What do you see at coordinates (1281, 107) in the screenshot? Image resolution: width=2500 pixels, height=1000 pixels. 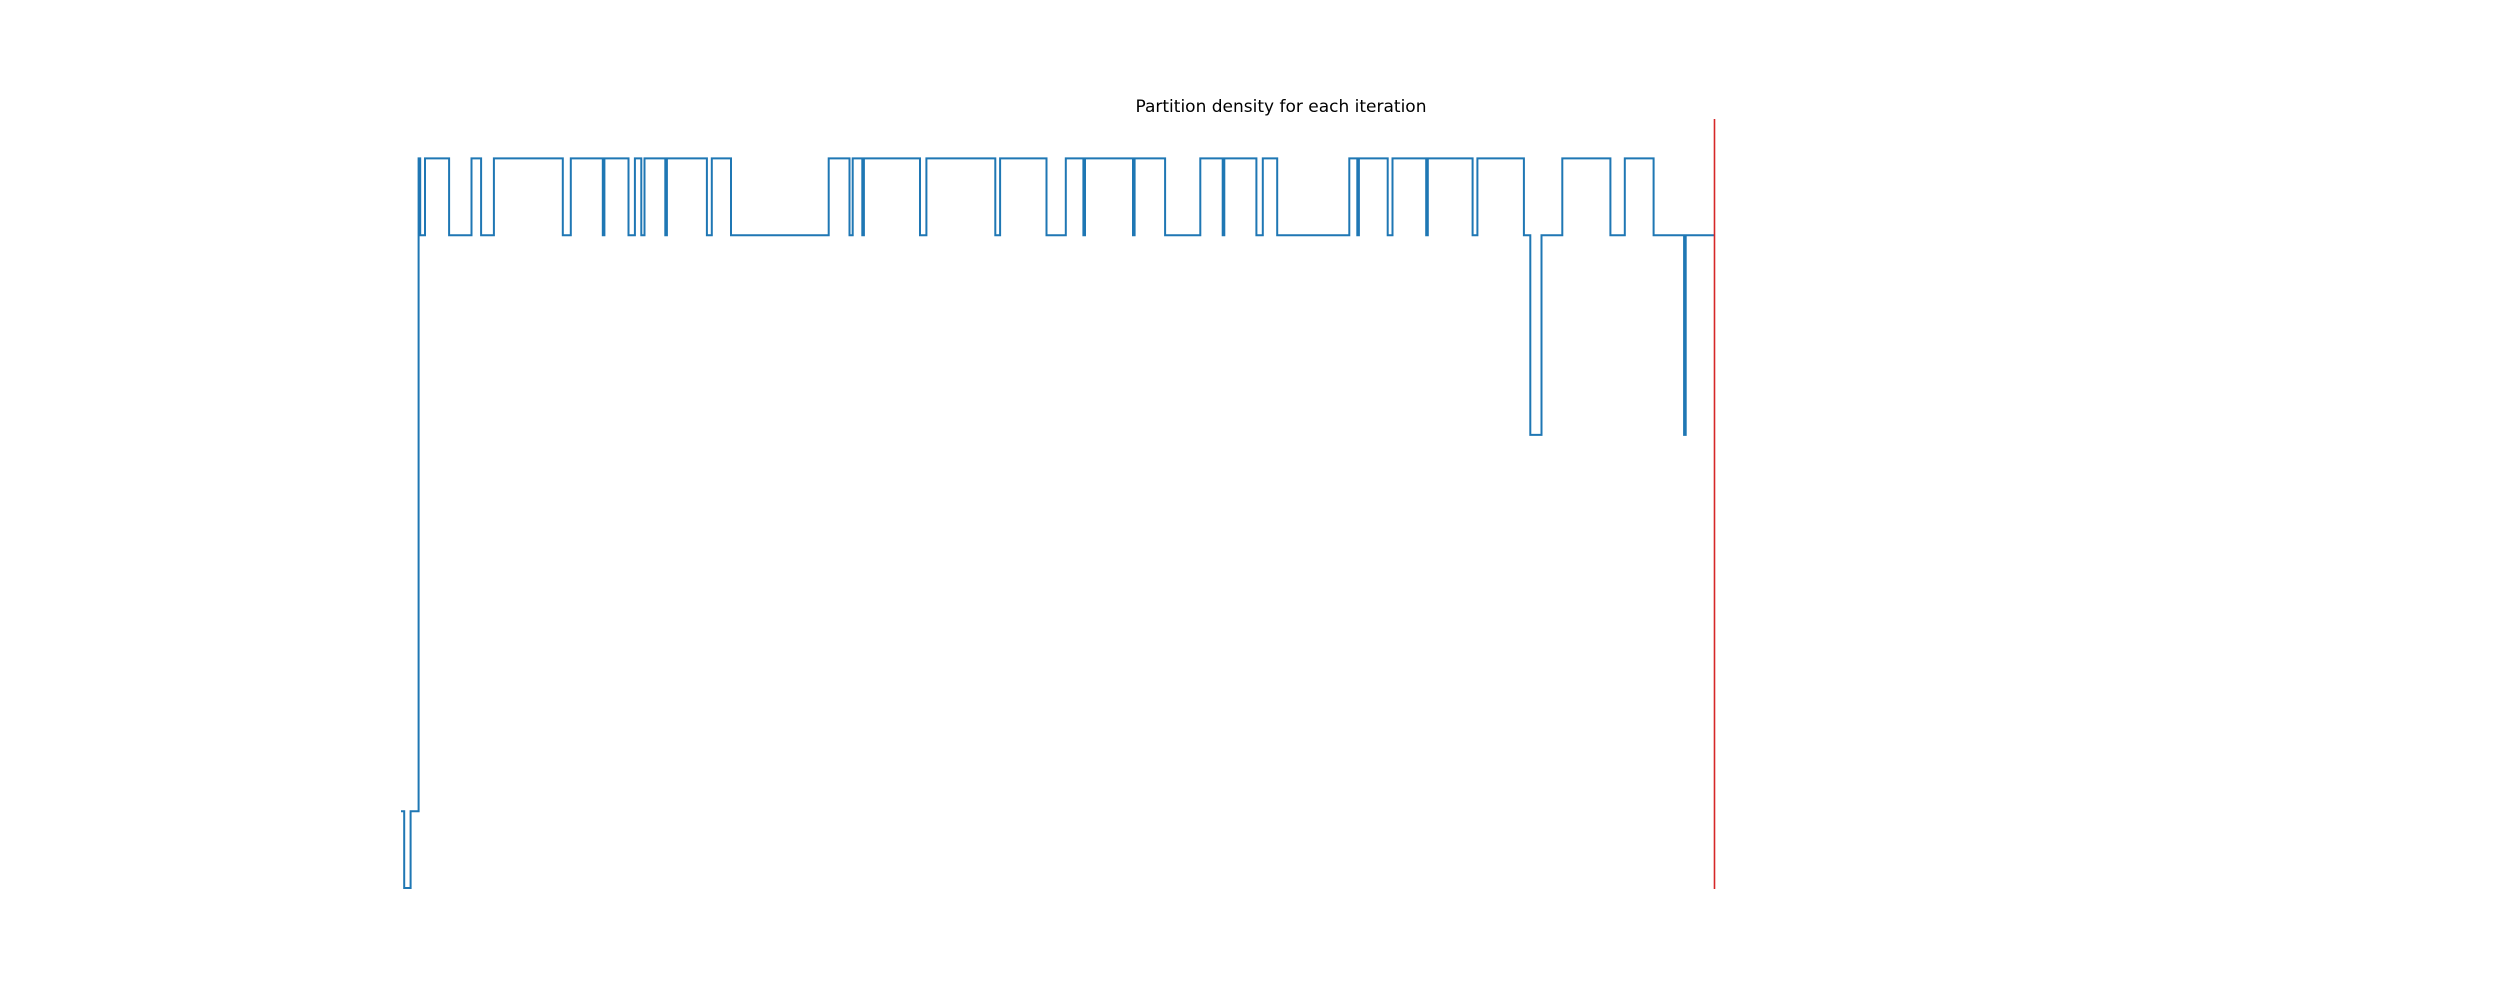 I see `chart-title: Partition density for each iteration` at bounding box center [1281, 107].